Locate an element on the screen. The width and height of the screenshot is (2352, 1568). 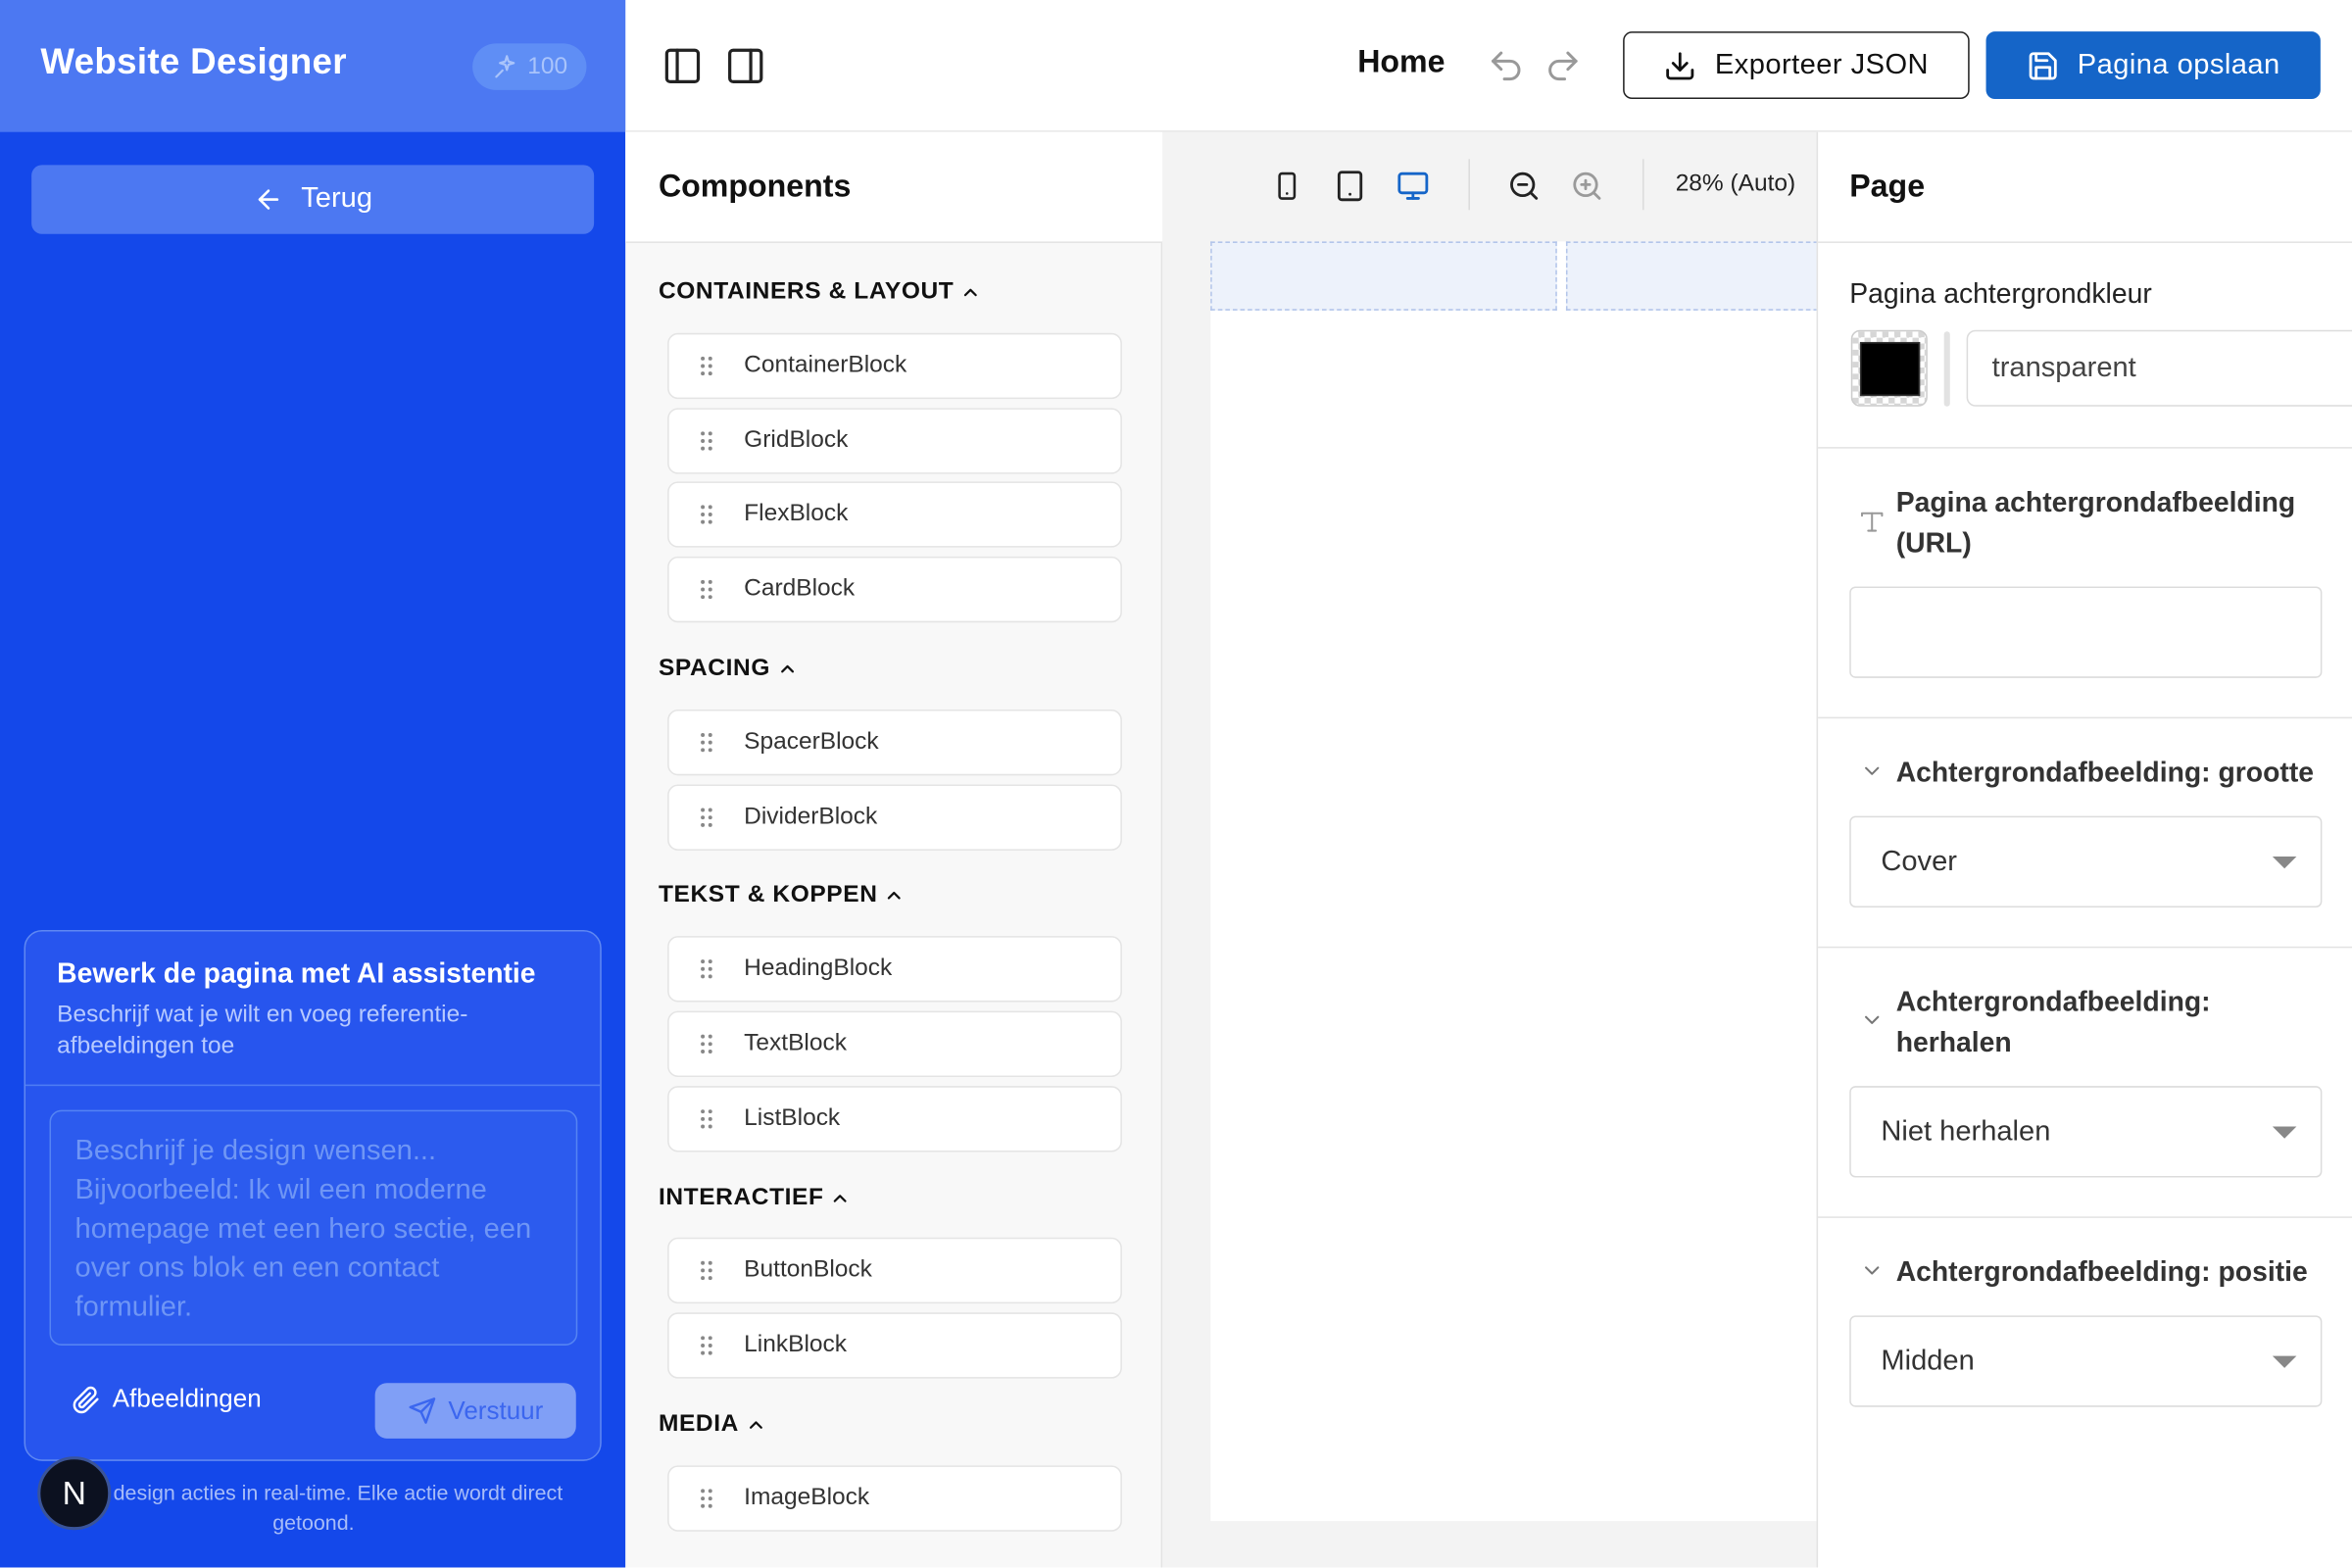
section-spacing: SPACING is located at coordinates (728, 669).